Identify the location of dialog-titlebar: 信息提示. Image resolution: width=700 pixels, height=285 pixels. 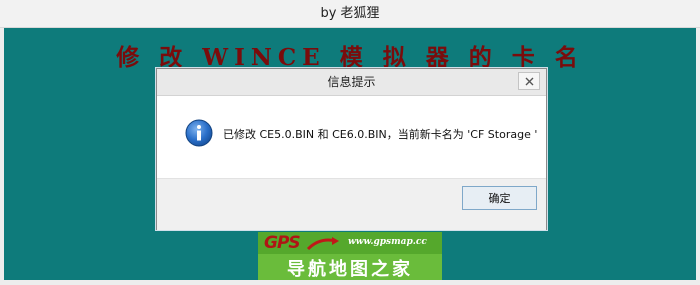
(351, 82).